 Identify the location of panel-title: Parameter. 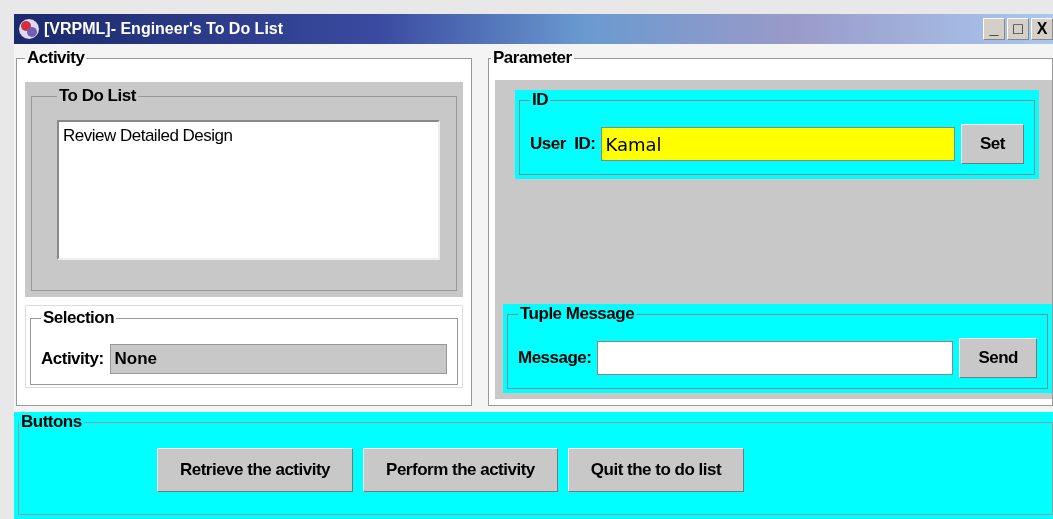
(532, 58).